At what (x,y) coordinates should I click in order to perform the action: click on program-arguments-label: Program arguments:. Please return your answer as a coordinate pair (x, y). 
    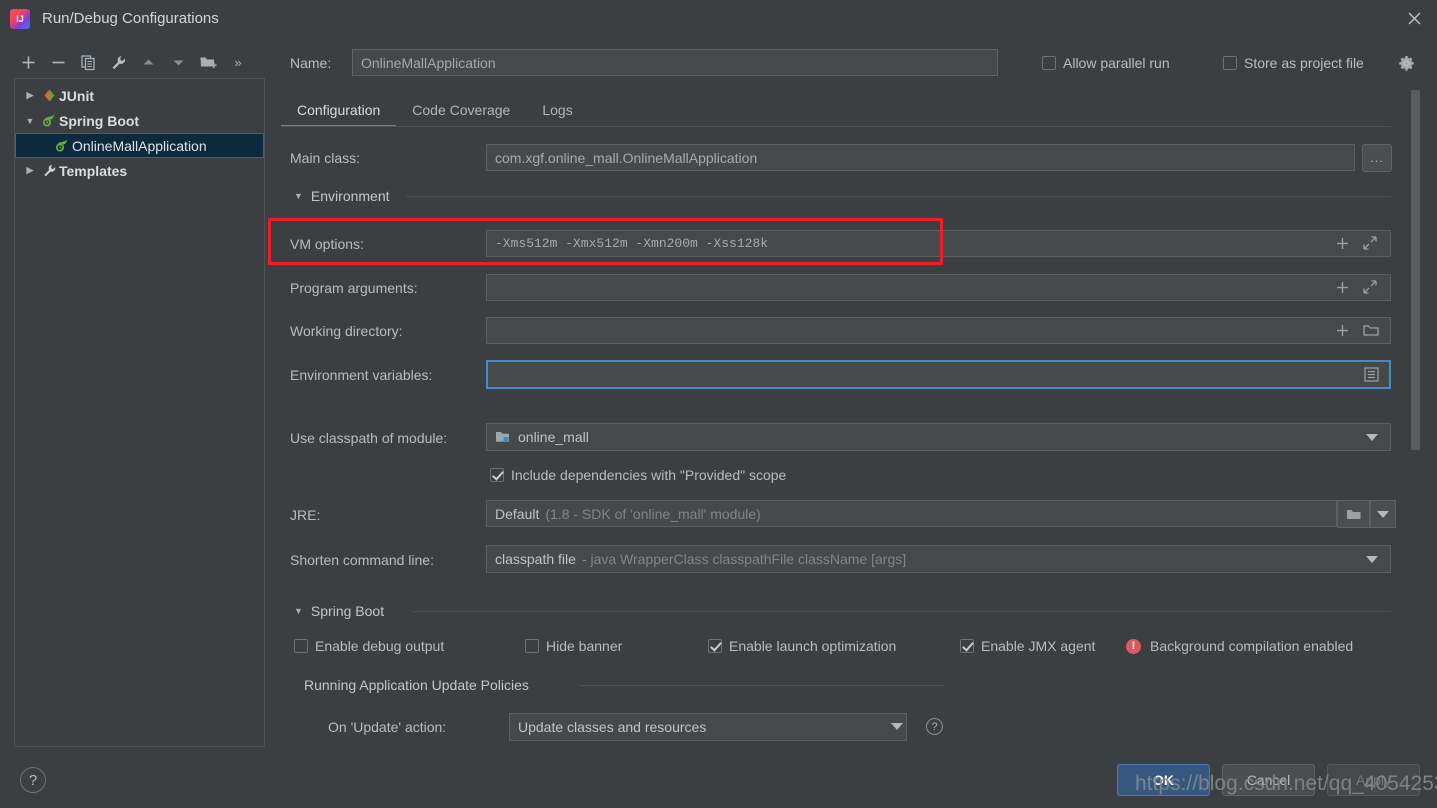
    Looking at the image, I should click on (354, 288).